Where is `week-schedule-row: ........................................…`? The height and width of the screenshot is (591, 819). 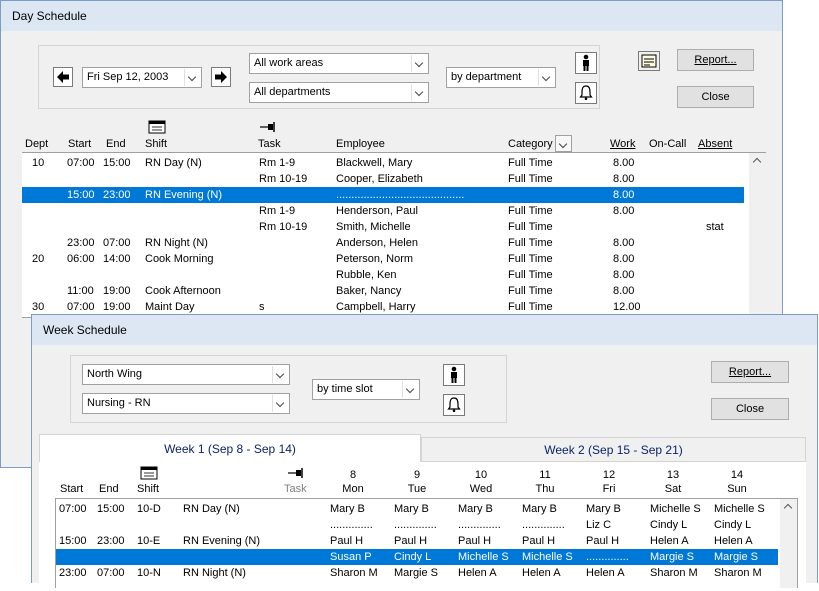 week-schedule-row: ........................................… is located at coordinates (417, 525).